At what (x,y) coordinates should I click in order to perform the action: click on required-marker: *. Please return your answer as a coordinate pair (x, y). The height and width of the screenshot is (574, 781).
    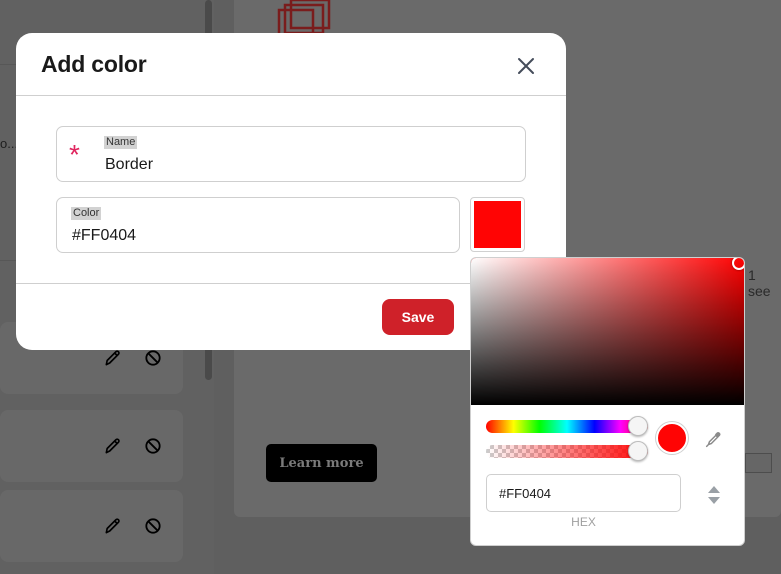
    Looking at the image, I should click on (74, 154).